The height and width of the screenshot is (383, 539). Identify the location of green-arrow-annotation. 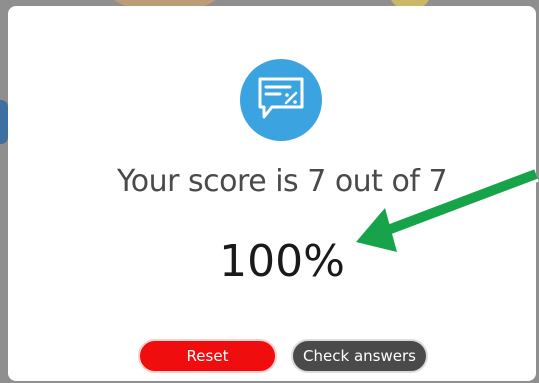
(444, 212).